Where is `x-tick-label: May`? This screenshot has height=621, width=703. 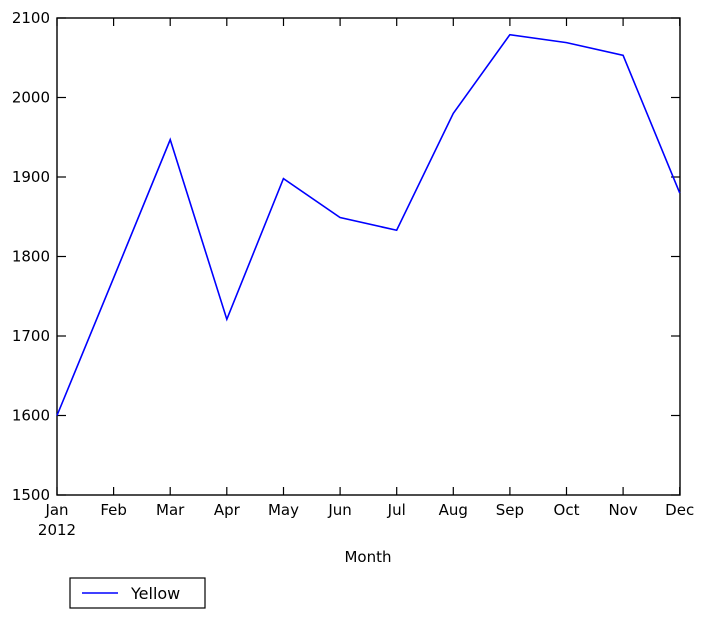
x-tick-label: May is located at coordinates (283, 510).